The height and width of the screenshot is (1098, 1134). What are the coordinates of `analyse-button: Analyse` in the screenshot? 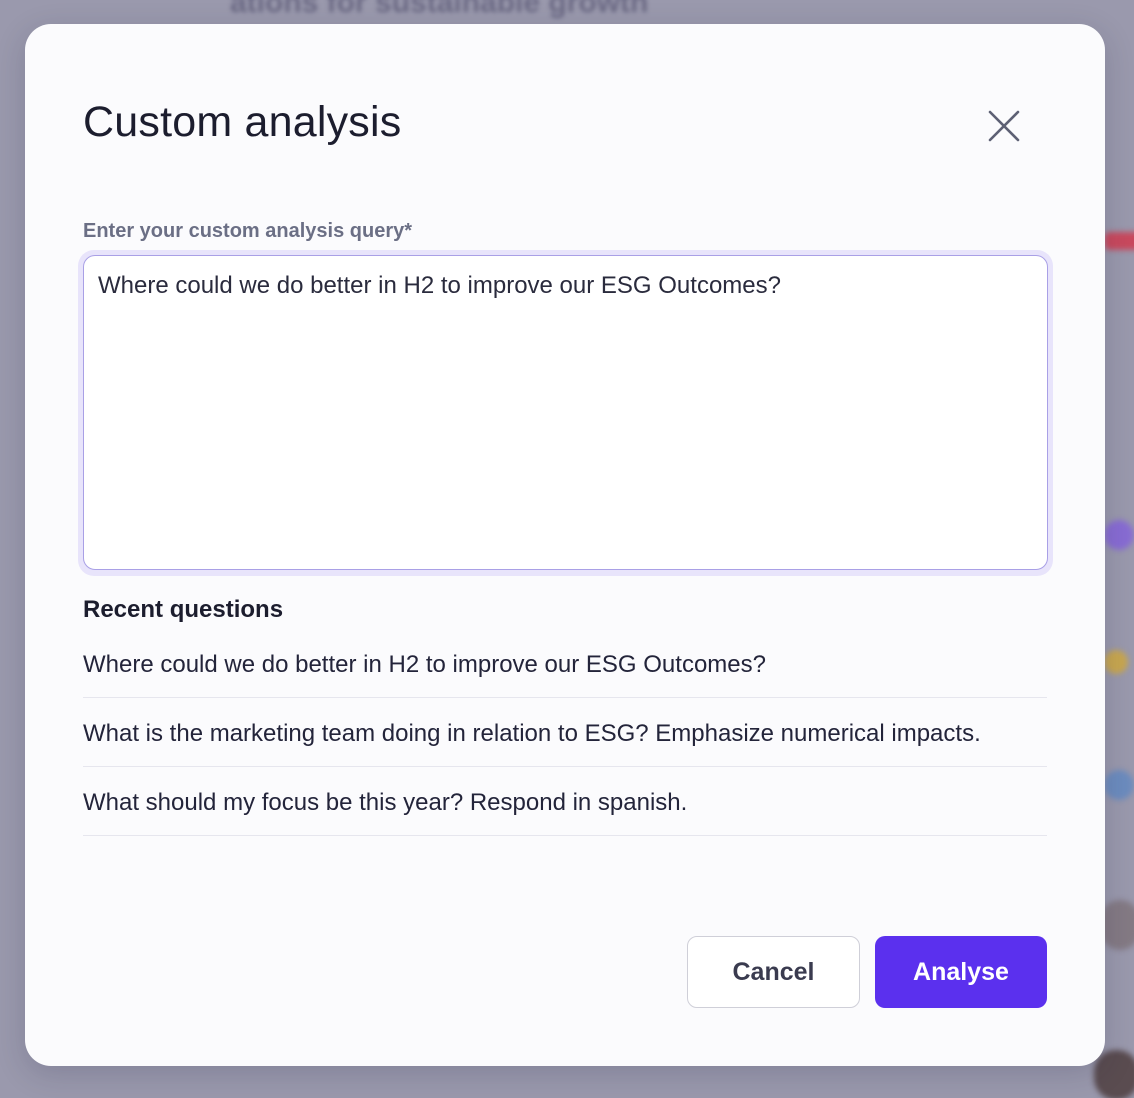 It's located at (961, 972).